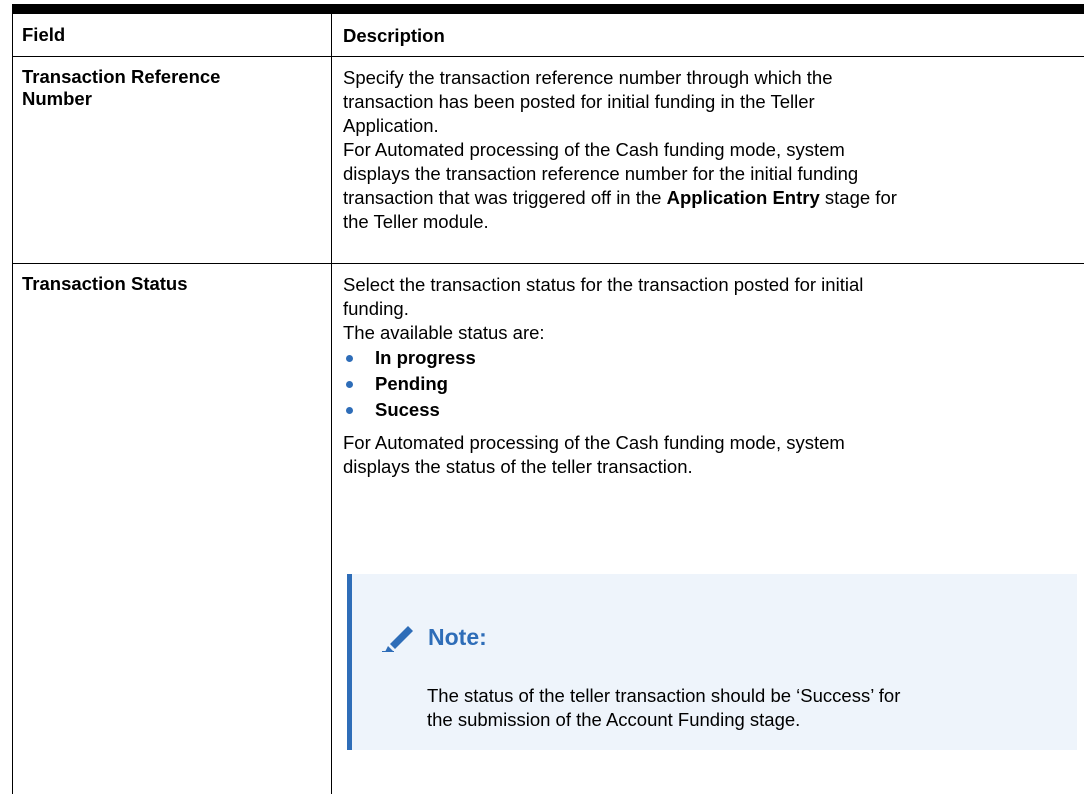 The image size is (1084, 794). I want to click on description-text: stage for, so click(858, 197).